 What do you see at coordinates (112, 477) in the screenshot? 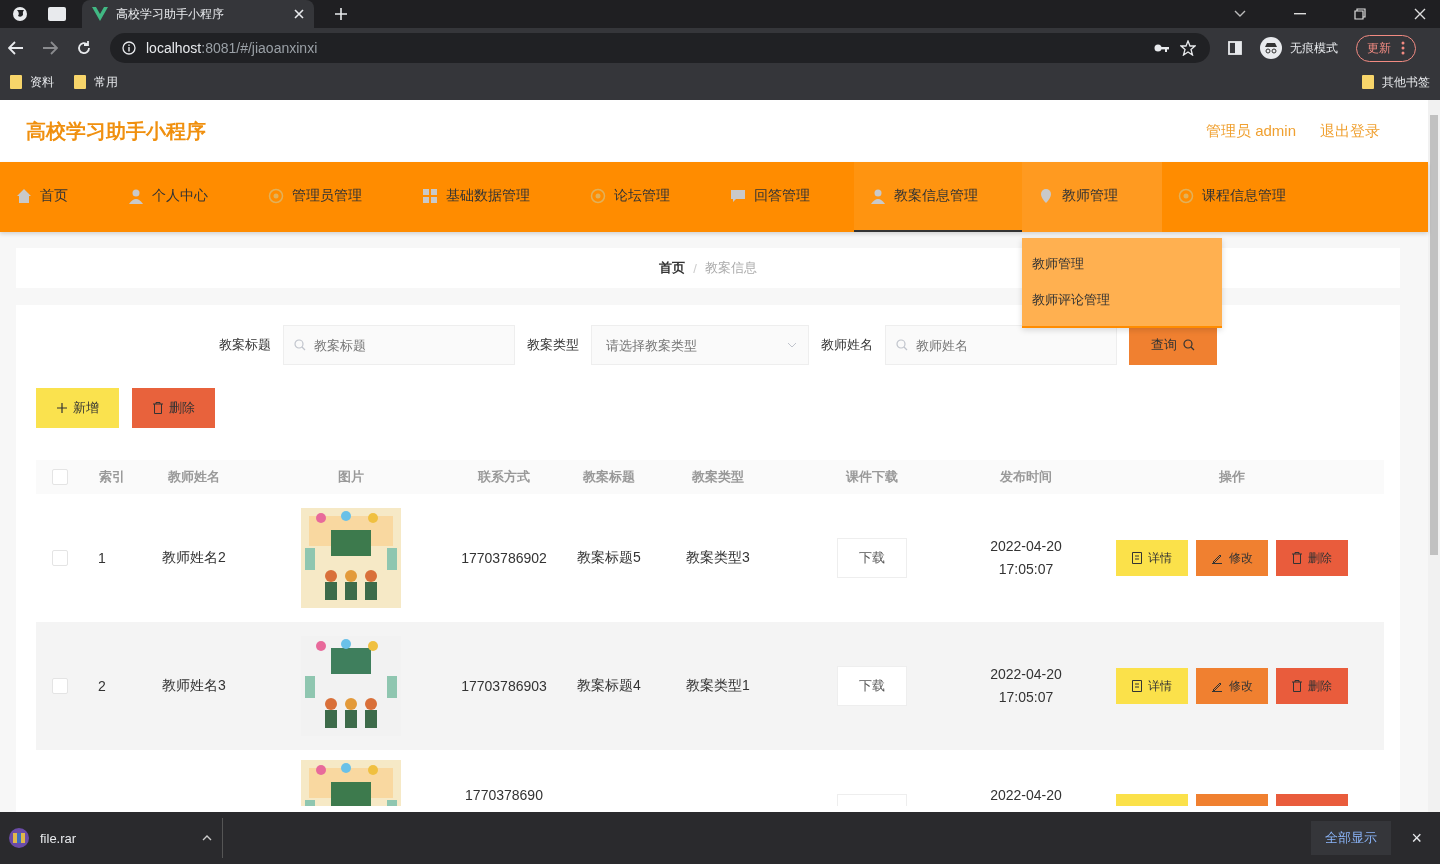
I see `column-header: 索引` at bounding box center [112, 477].